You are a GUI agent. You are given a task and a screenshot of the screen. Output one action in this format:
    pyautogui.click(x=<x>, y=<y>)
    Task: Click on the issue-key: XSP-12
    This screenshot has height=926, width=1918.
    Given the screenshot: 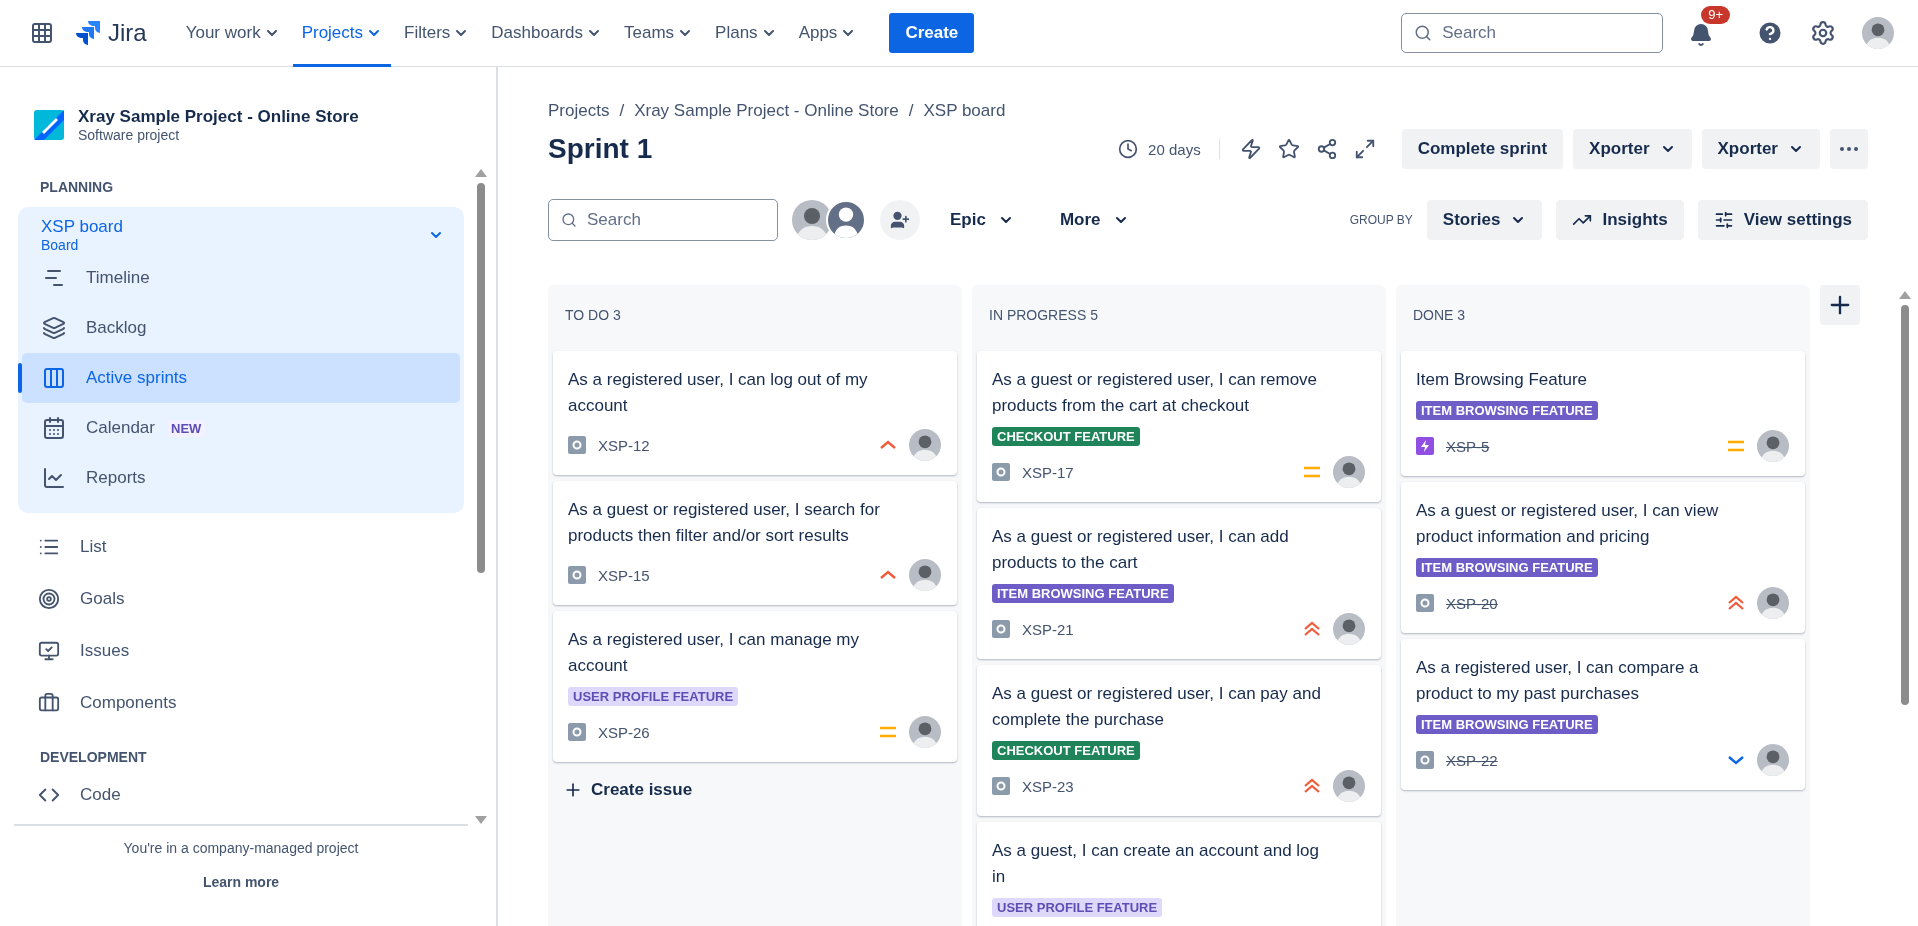 What is the action you would take?
    pyautogui.click(x=732, y=445)
    